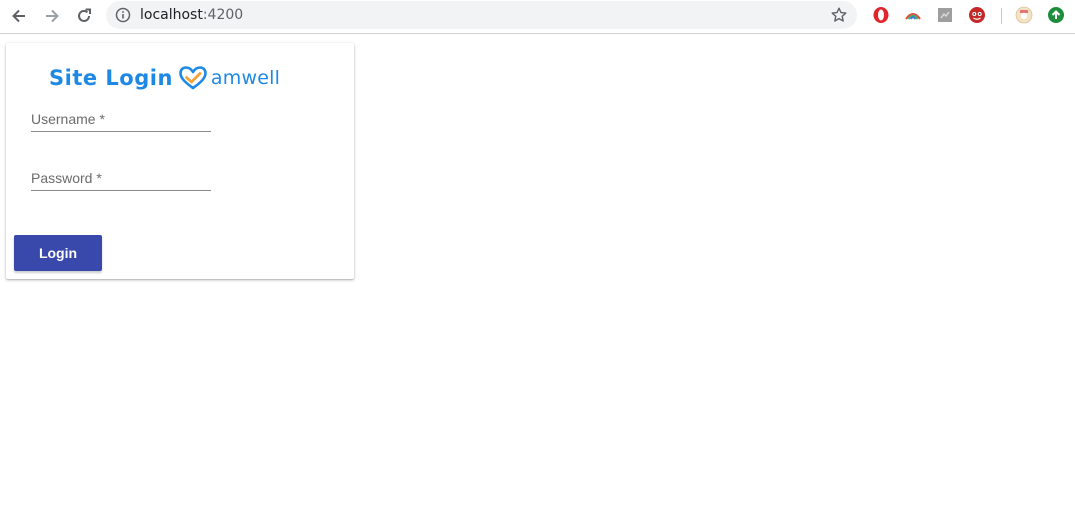 This screenshot has height=506, width=1075. Describe the element at coordinates (945, 15) in the screenshot. I see `gray-extension-icon` at that location.